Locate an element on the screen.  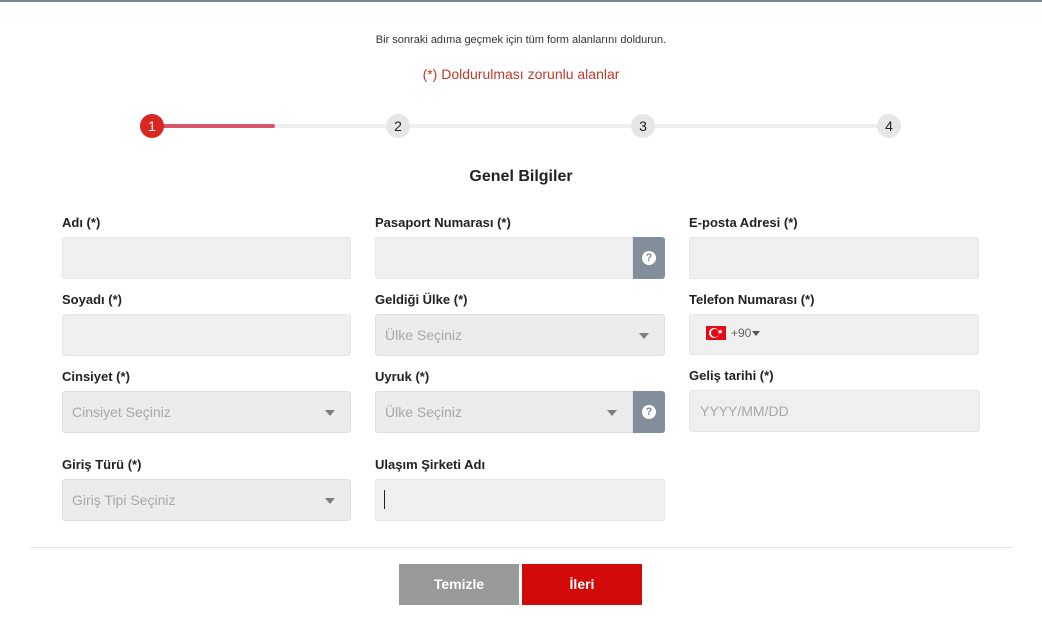
nationality-help-button: ? is located at coordinates (649, 412).